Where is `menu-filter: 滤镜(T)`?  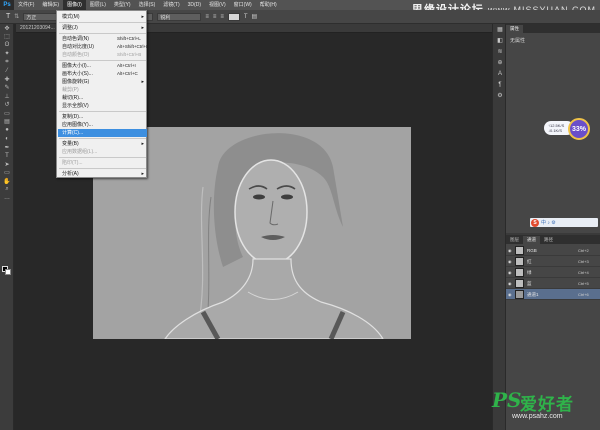 menu-filter: 滤镜(T) is located at coordinates (171, 5).